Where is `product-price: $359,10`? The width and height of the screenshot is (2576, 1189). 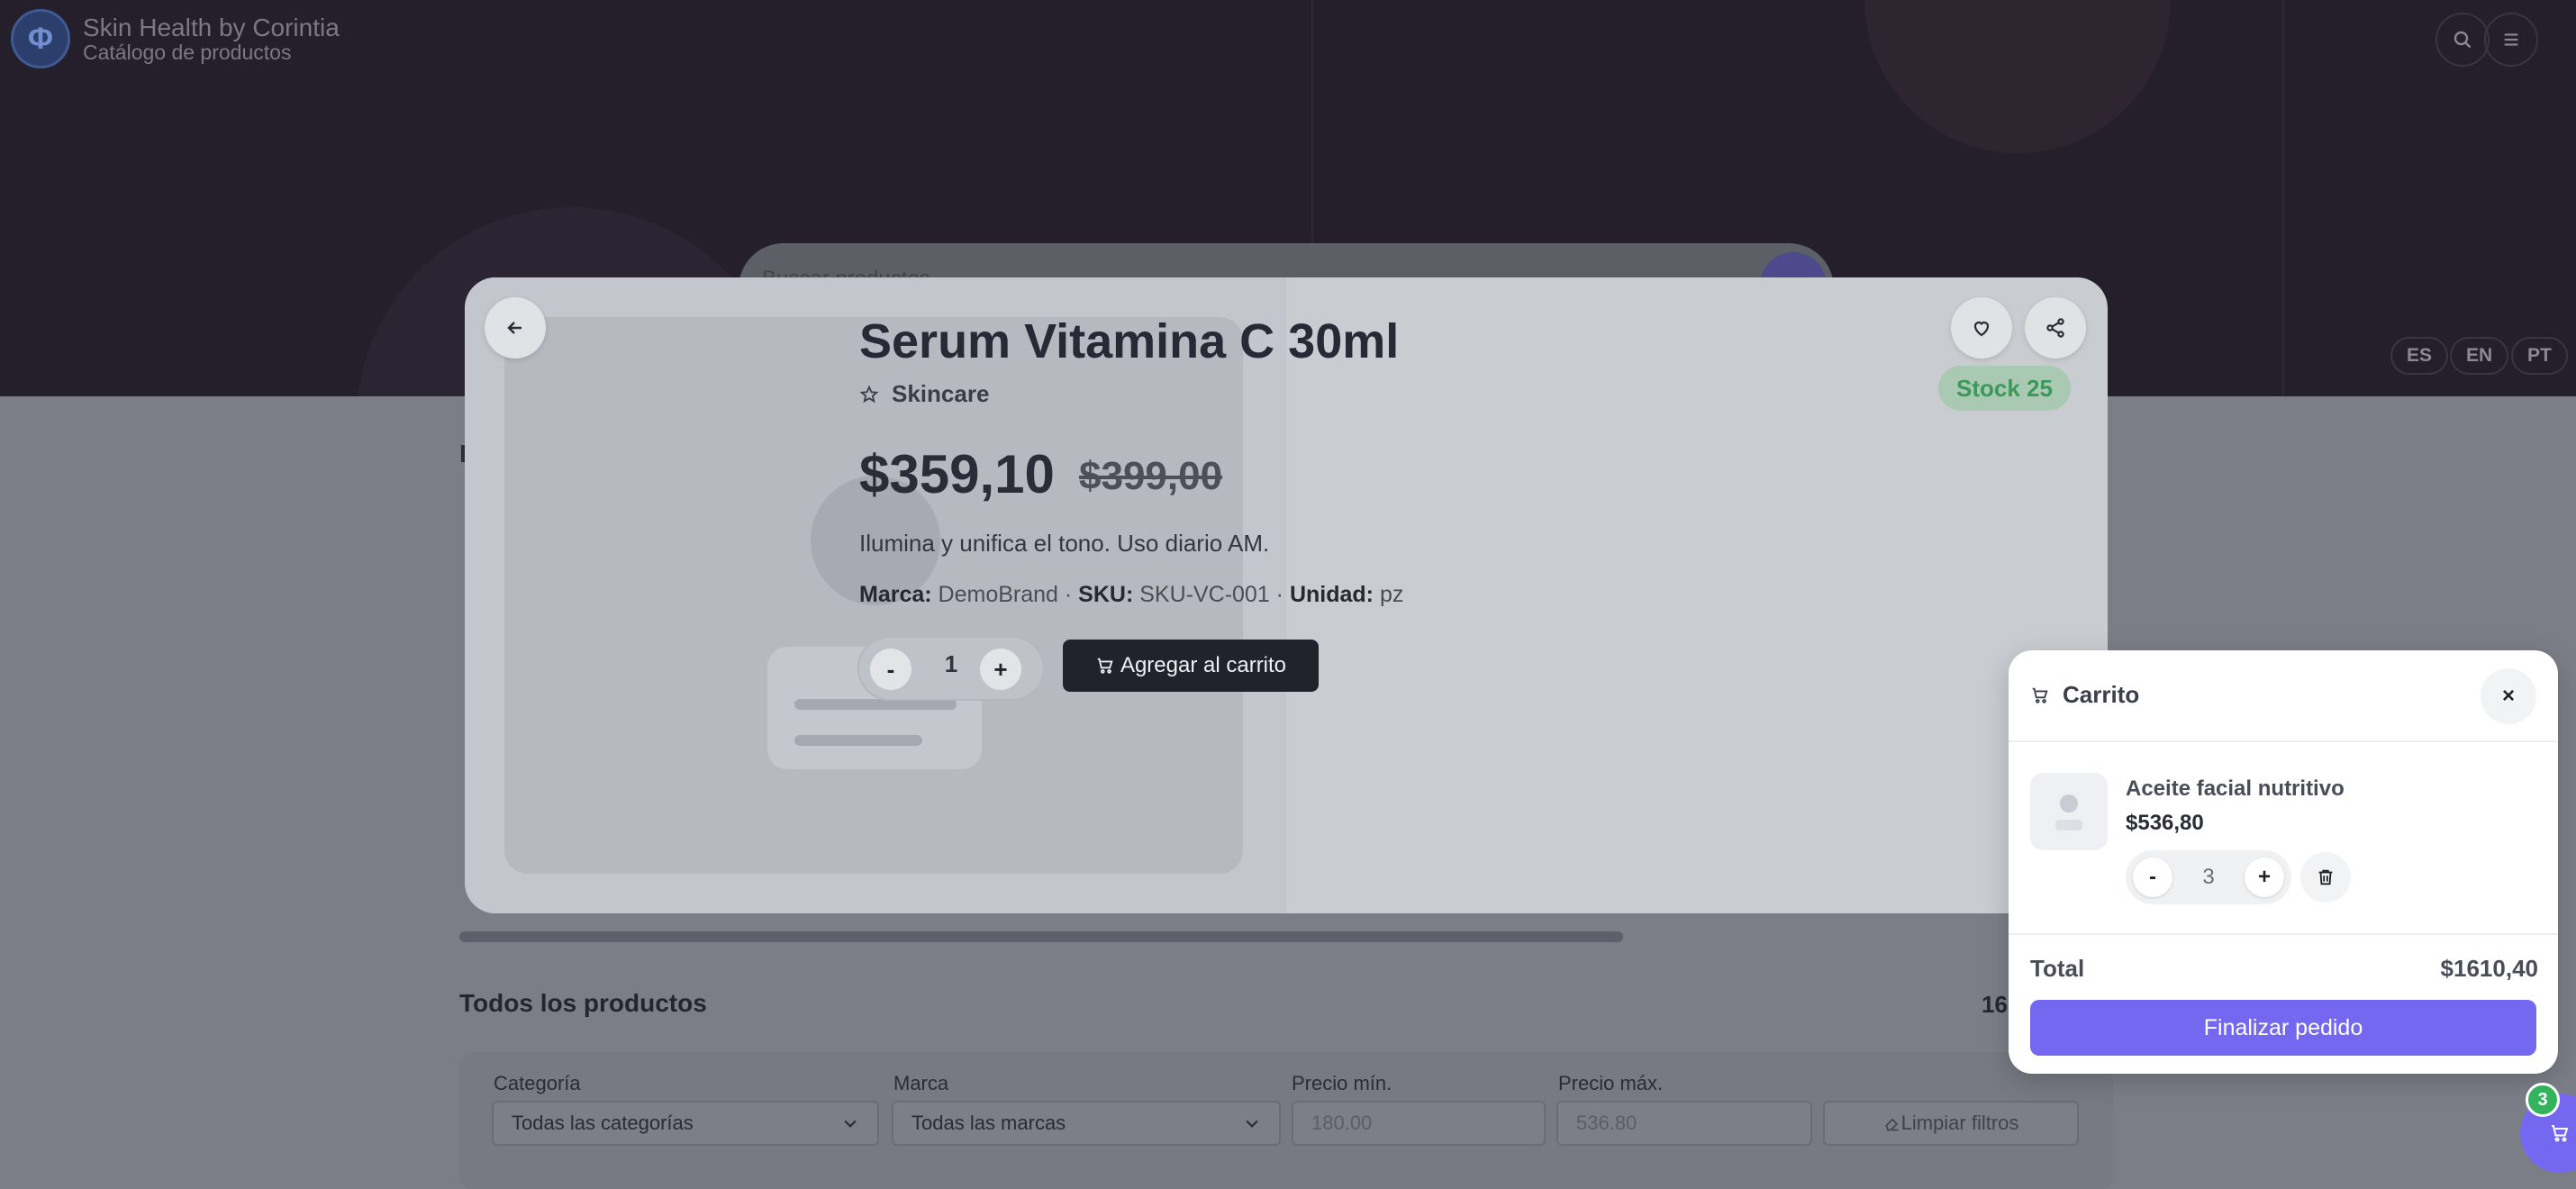 product-price: $359,10 is located at coordinates (957, 474).